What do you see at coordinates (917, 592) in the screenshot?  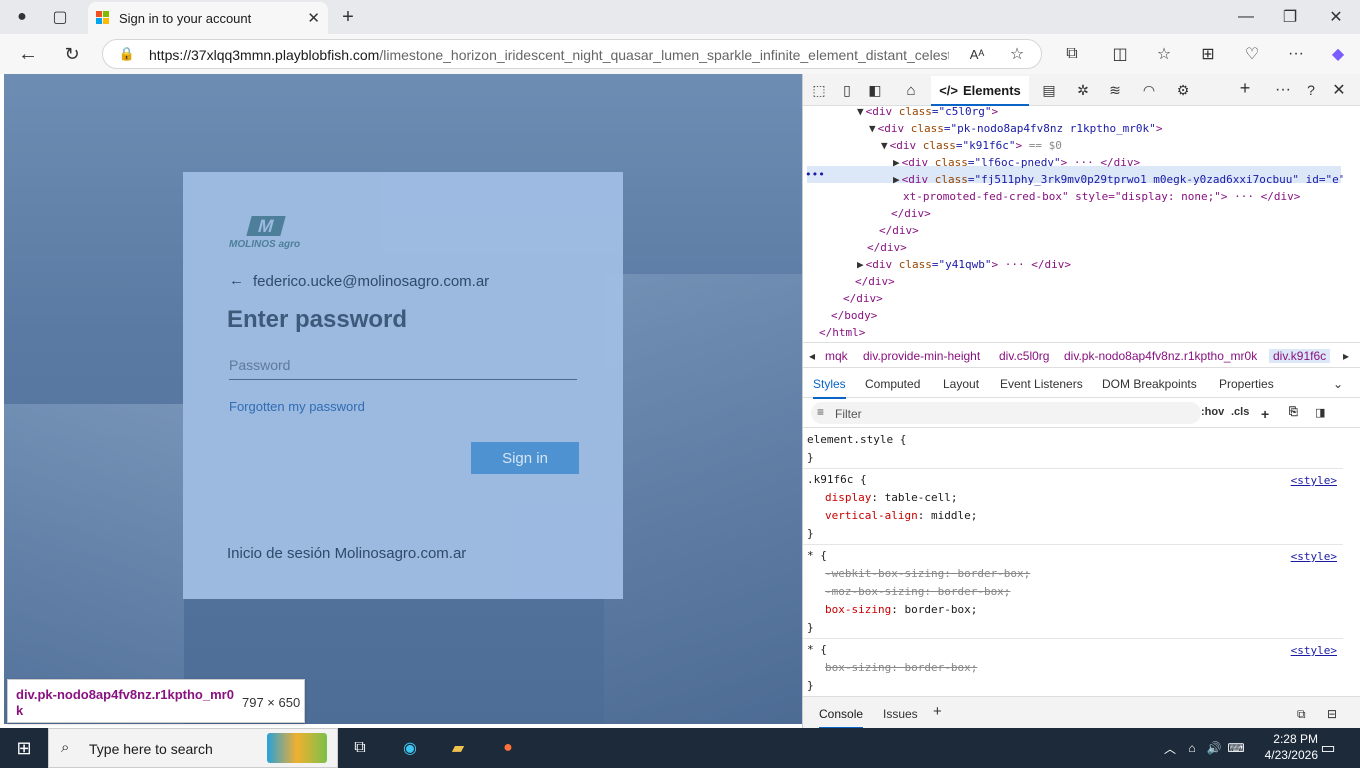 I see `css-declaration: -moz-box-sizing: border-box;` at bounding box center [917, 592].